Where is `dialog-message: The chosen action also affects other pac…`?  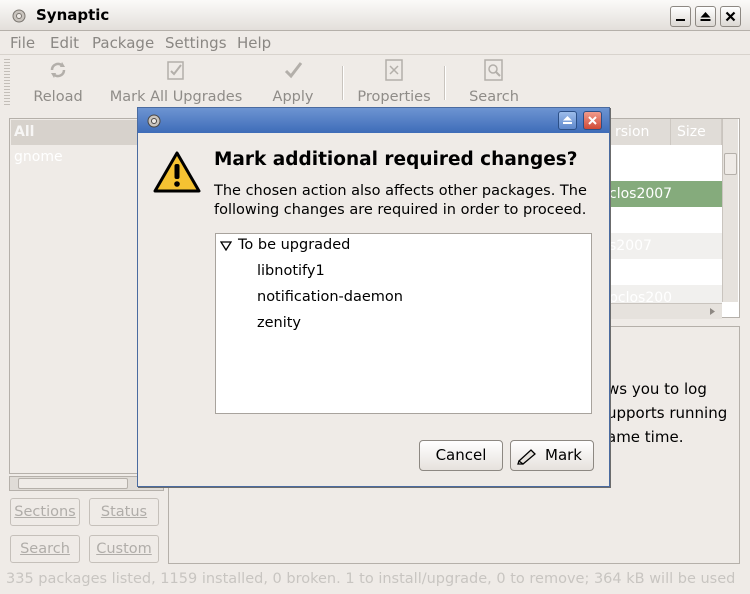 dialog-message: The chosen action also affects other pac… is located at coordinates (400, 201).